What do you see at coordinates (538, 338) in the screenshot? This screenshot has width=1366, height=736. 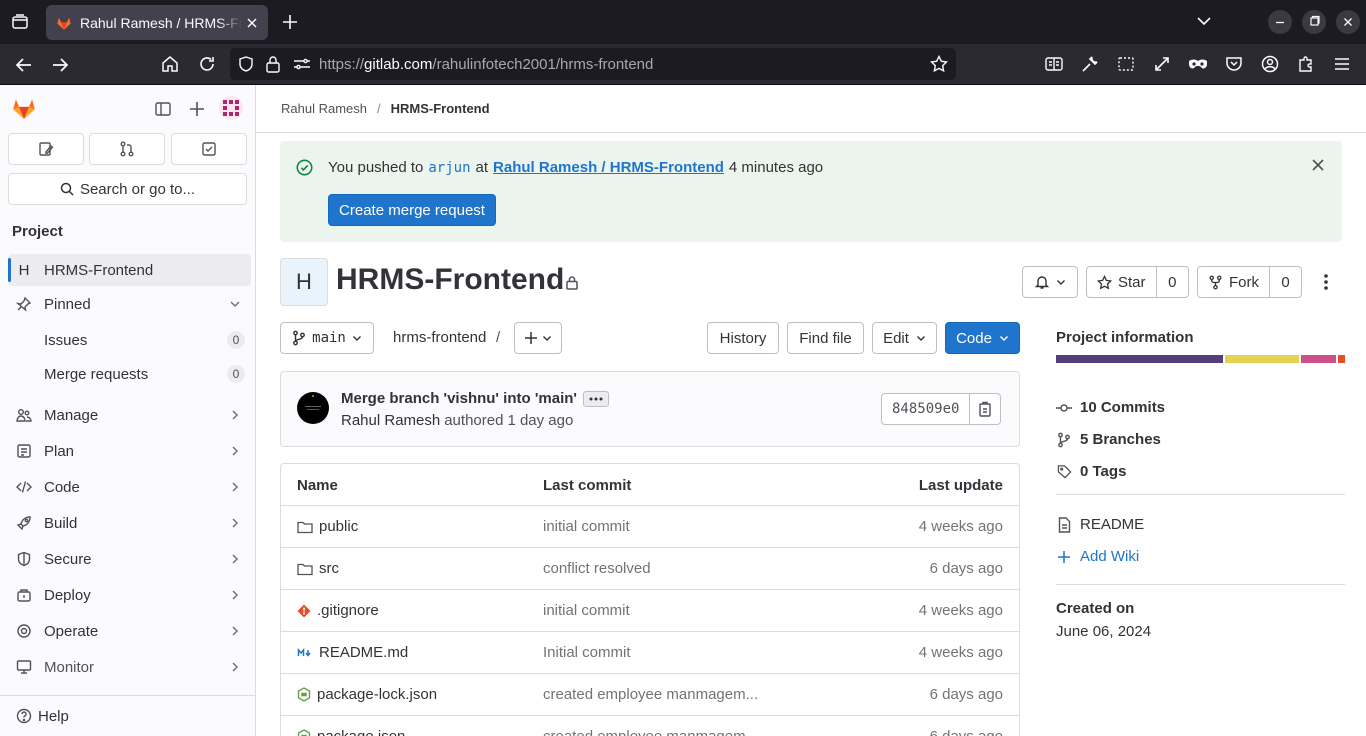 I see `add-to-tree-button` at bounding box center [538, 338].